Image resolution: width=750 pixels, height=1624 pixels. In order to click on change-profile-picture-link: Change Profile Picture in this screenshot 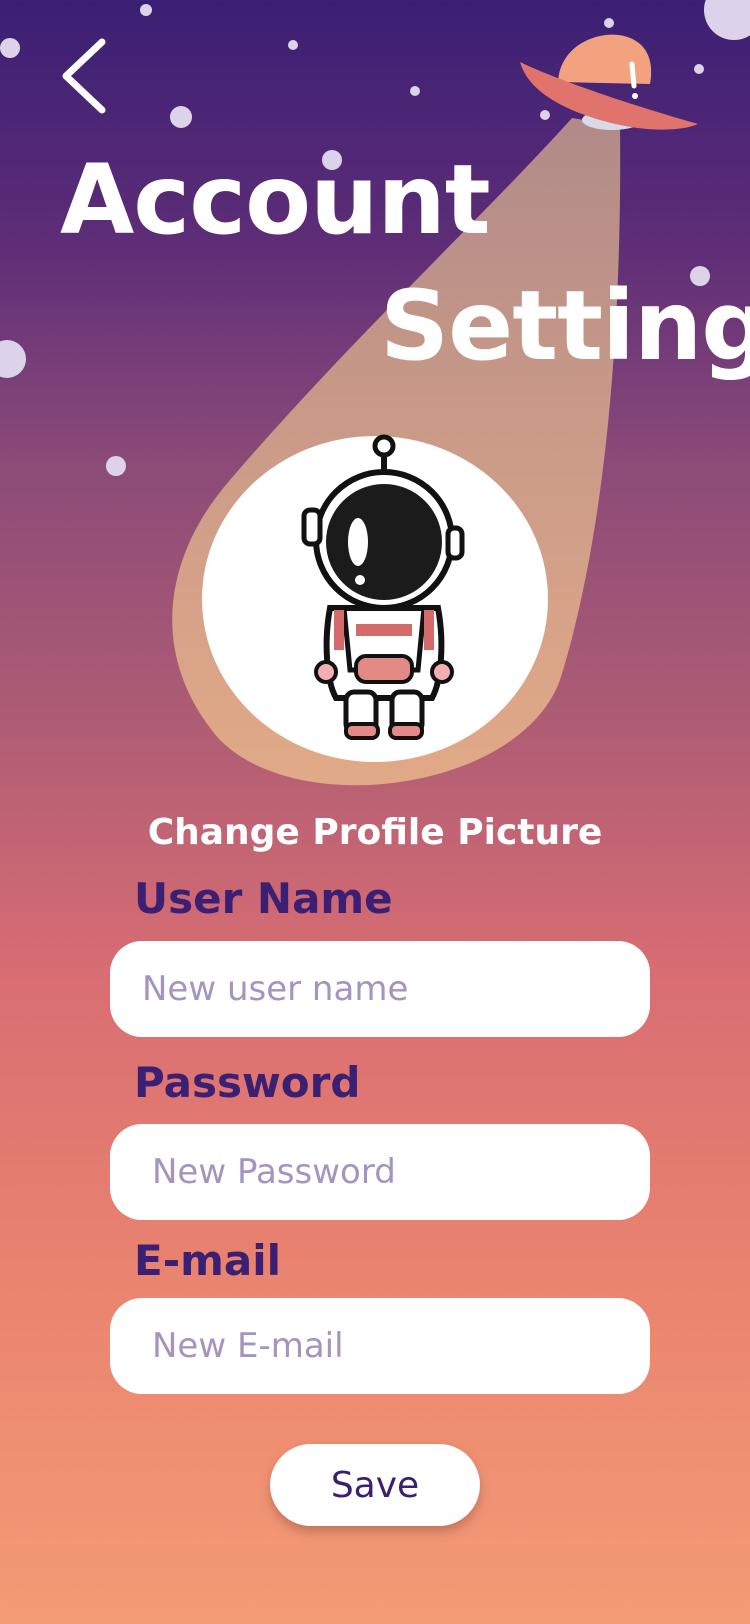, I will do `click(375, 832)`.